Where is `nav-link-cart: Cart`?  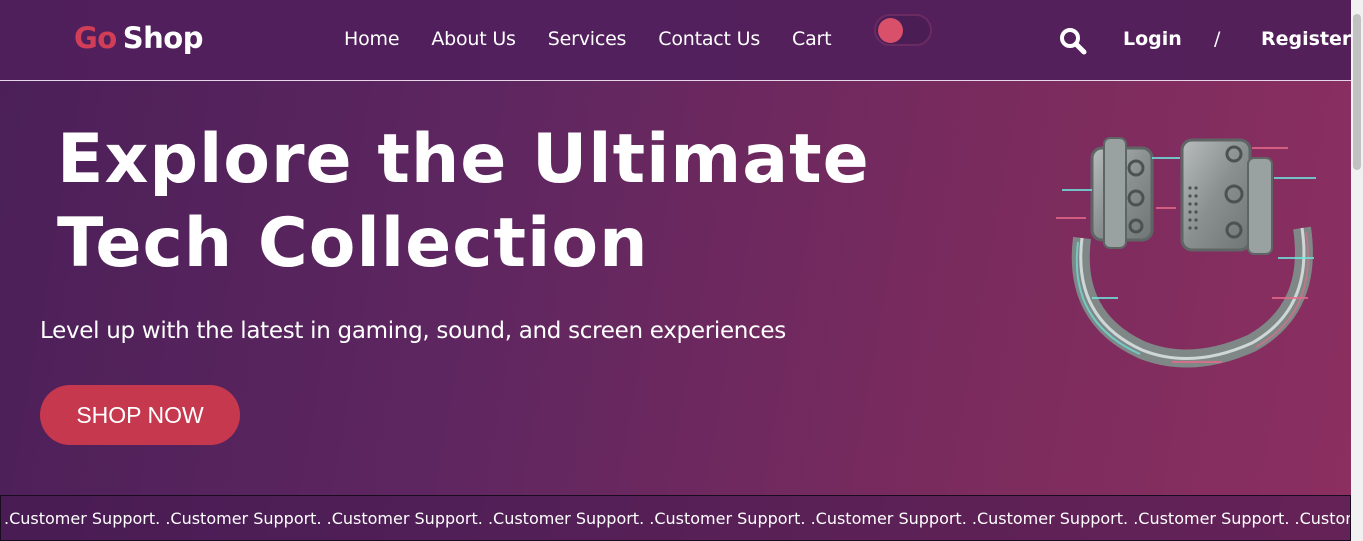 nav-link-cart: Cart is located at coordinates (812, 39).